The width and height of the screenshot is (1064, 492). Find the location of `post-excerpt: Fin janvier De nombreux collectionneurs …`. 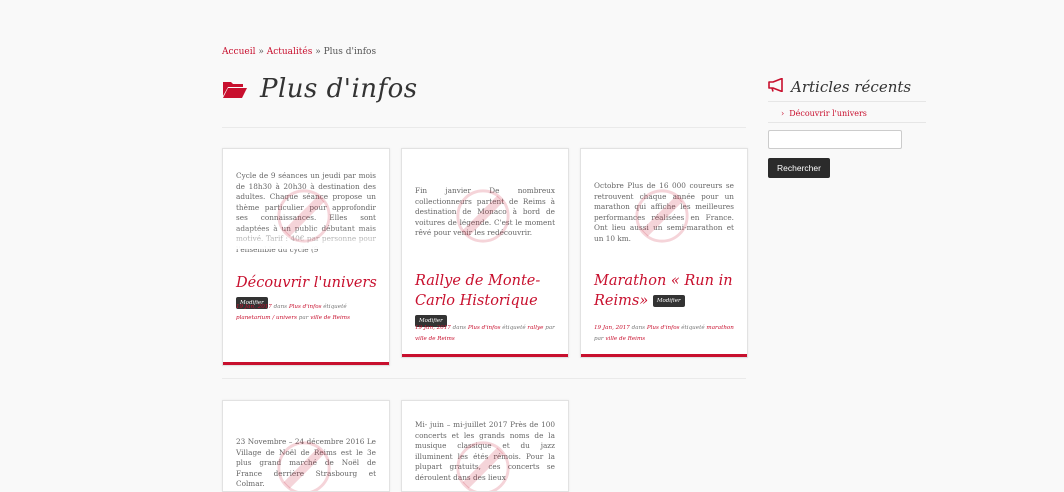

post-excerpt: Fin janvier De nombreux collectionneurs … is located at coordinates (485, 211).